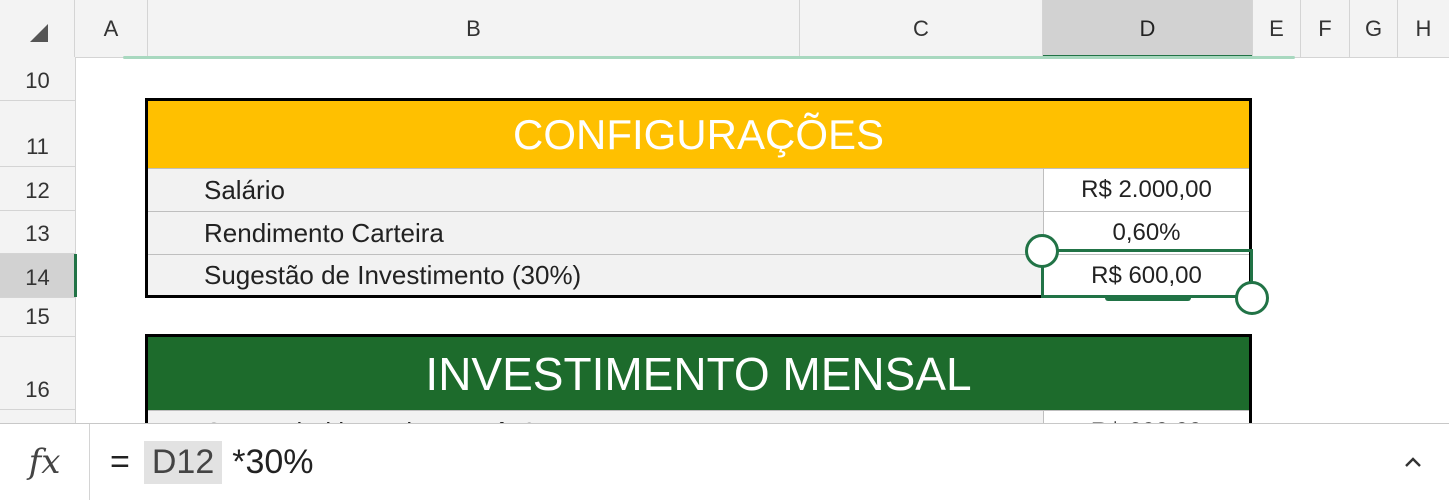 This screenshot has width=1449, height=500. I want to click on column-header-e: E, so click(1277, 28).